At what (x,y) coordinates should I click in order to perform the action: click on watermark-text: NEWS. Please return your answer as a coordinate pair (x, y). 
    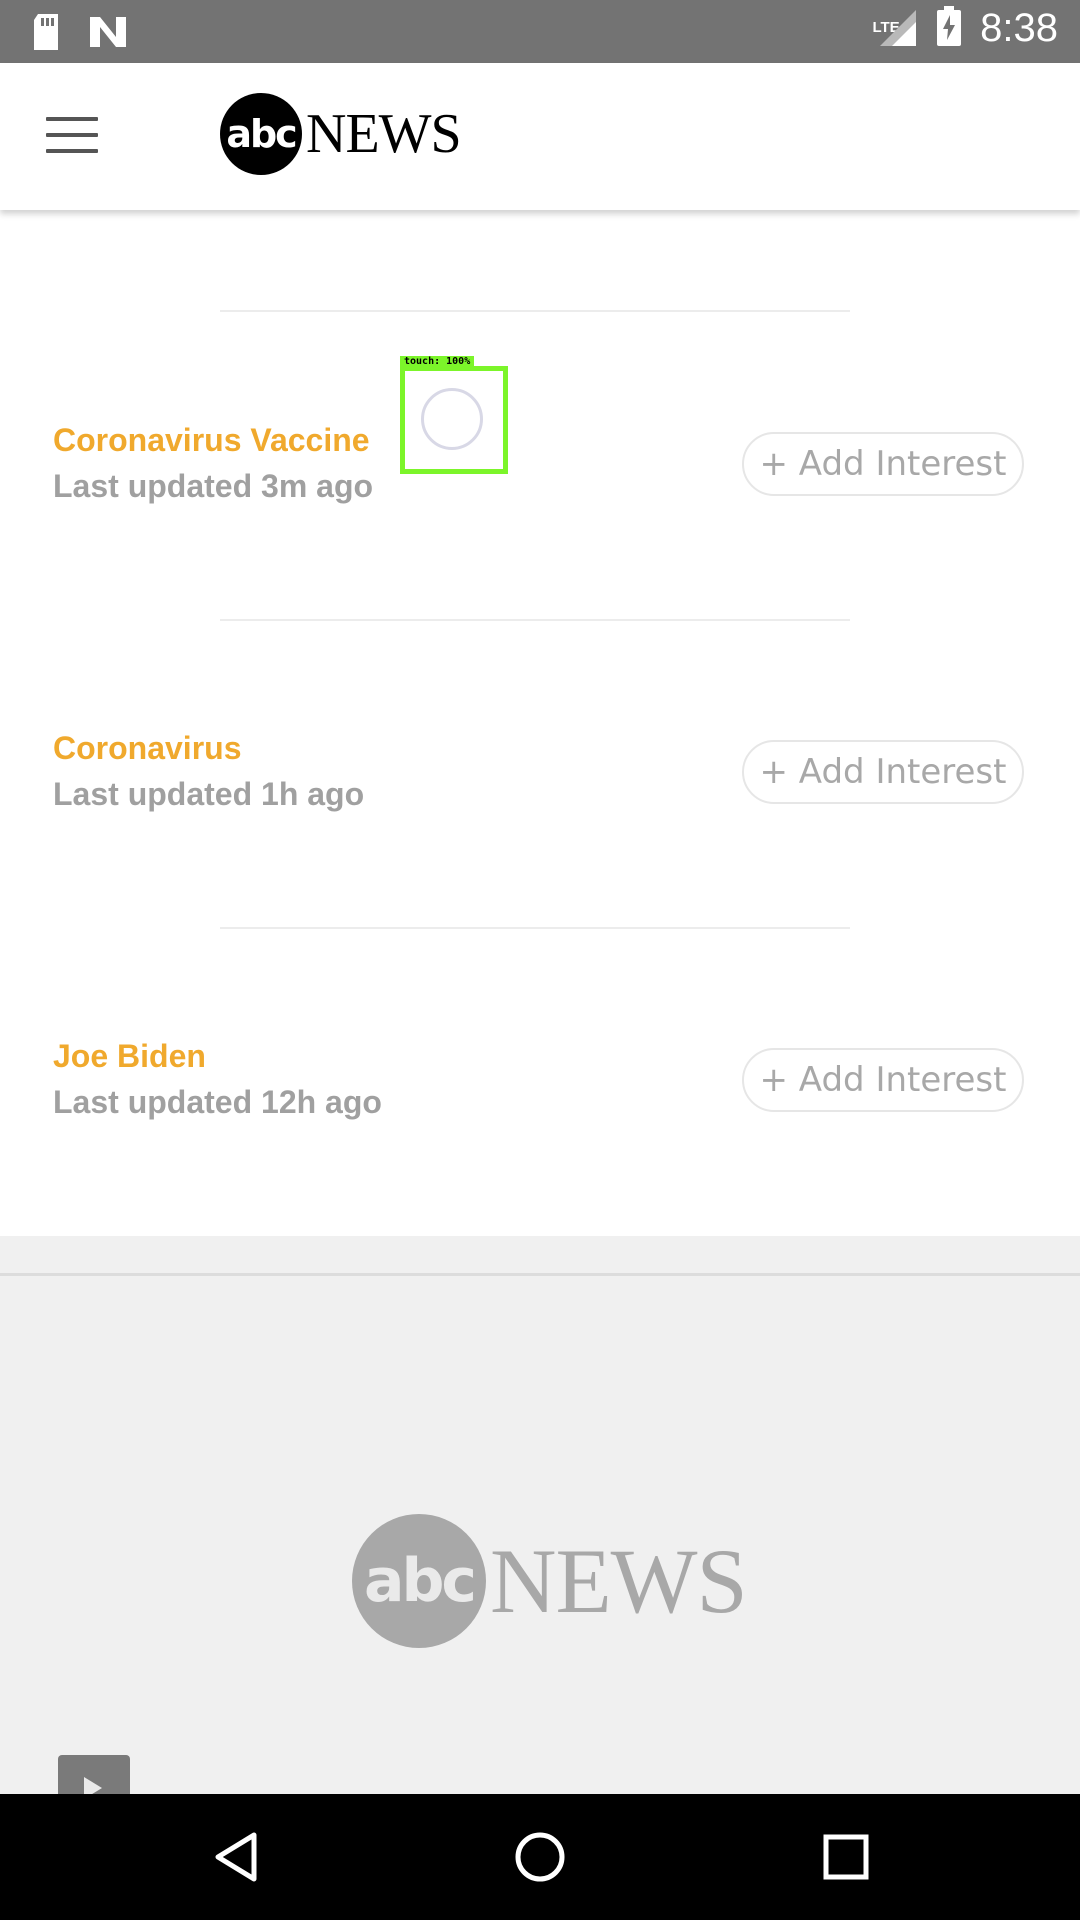
    Looking at the image, I should click on (619, 1581).